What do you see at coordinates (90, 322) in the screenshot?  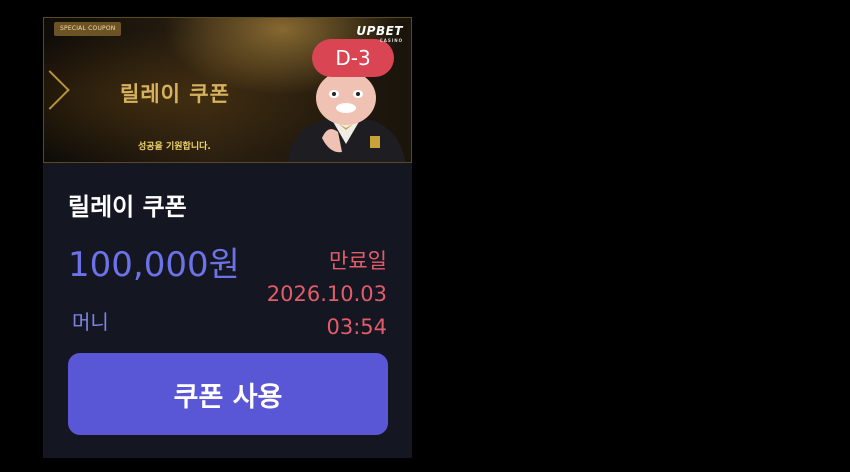 I see `coupon-type: 머니` at bounding box center [90, 322].